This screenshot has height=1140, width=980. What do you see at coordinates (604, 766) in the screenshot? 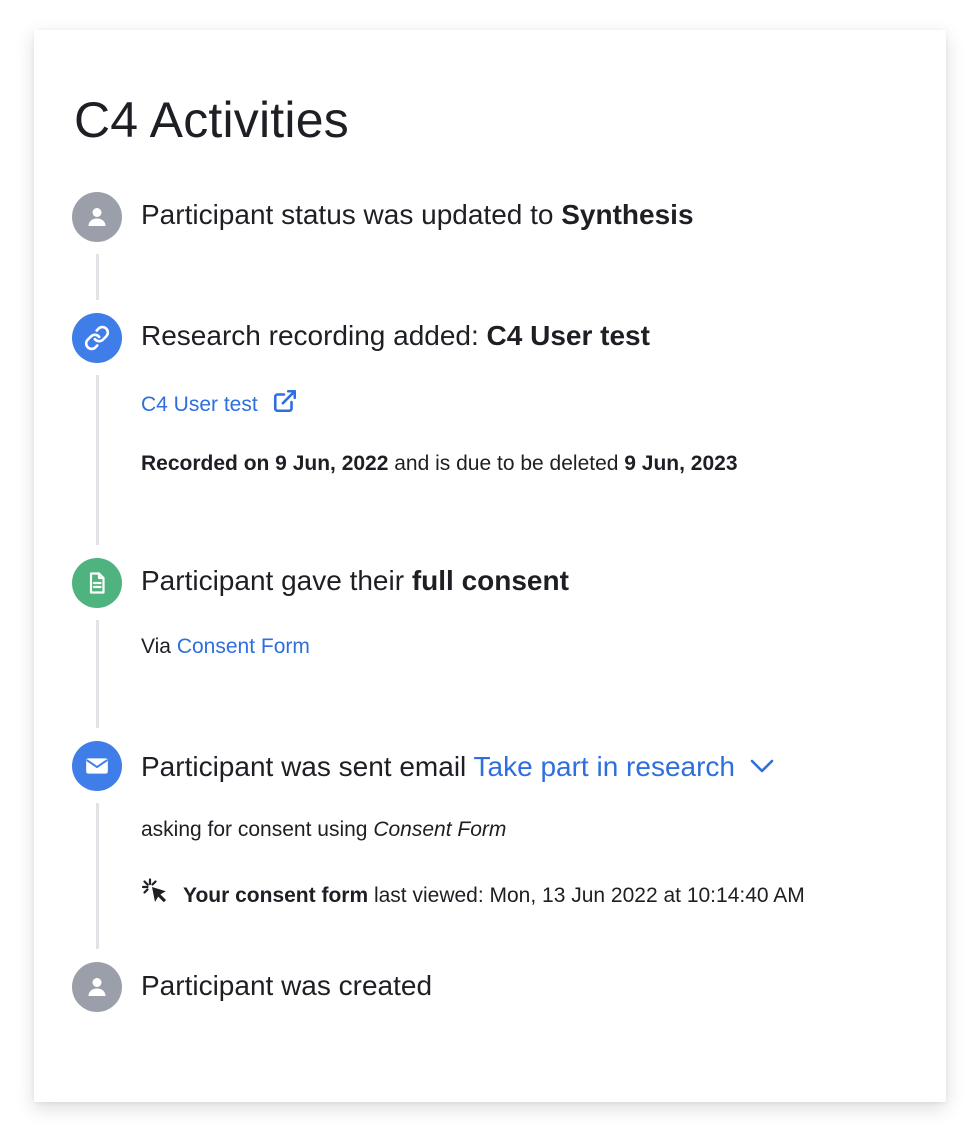
I see `email-template-link: Take part in research` at bounding box center [604, 766].